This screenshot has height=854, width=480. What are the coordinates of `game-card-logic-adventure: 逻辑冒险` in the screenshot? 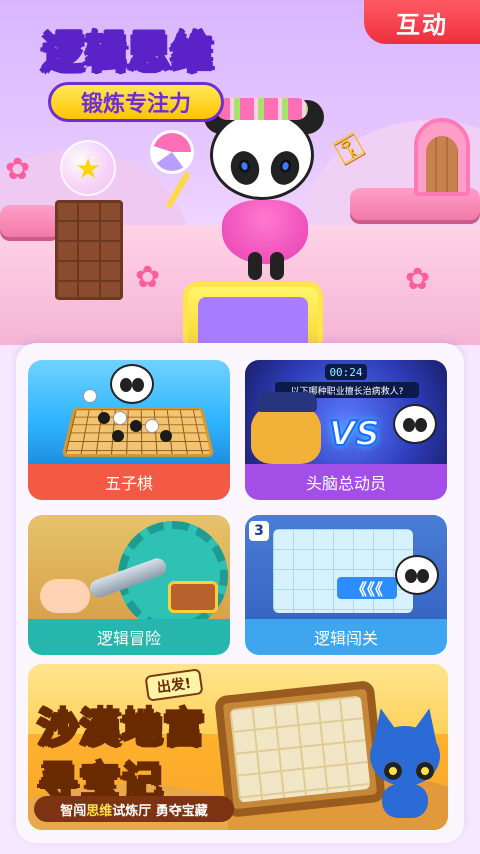 It's located at (129, 585).